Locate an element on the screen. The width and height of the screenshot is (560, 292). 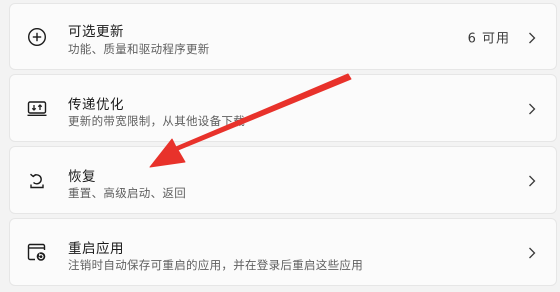
optional-updates-desc: 功能、质量和驱动程序更新 is located at coordinates (139, 49).